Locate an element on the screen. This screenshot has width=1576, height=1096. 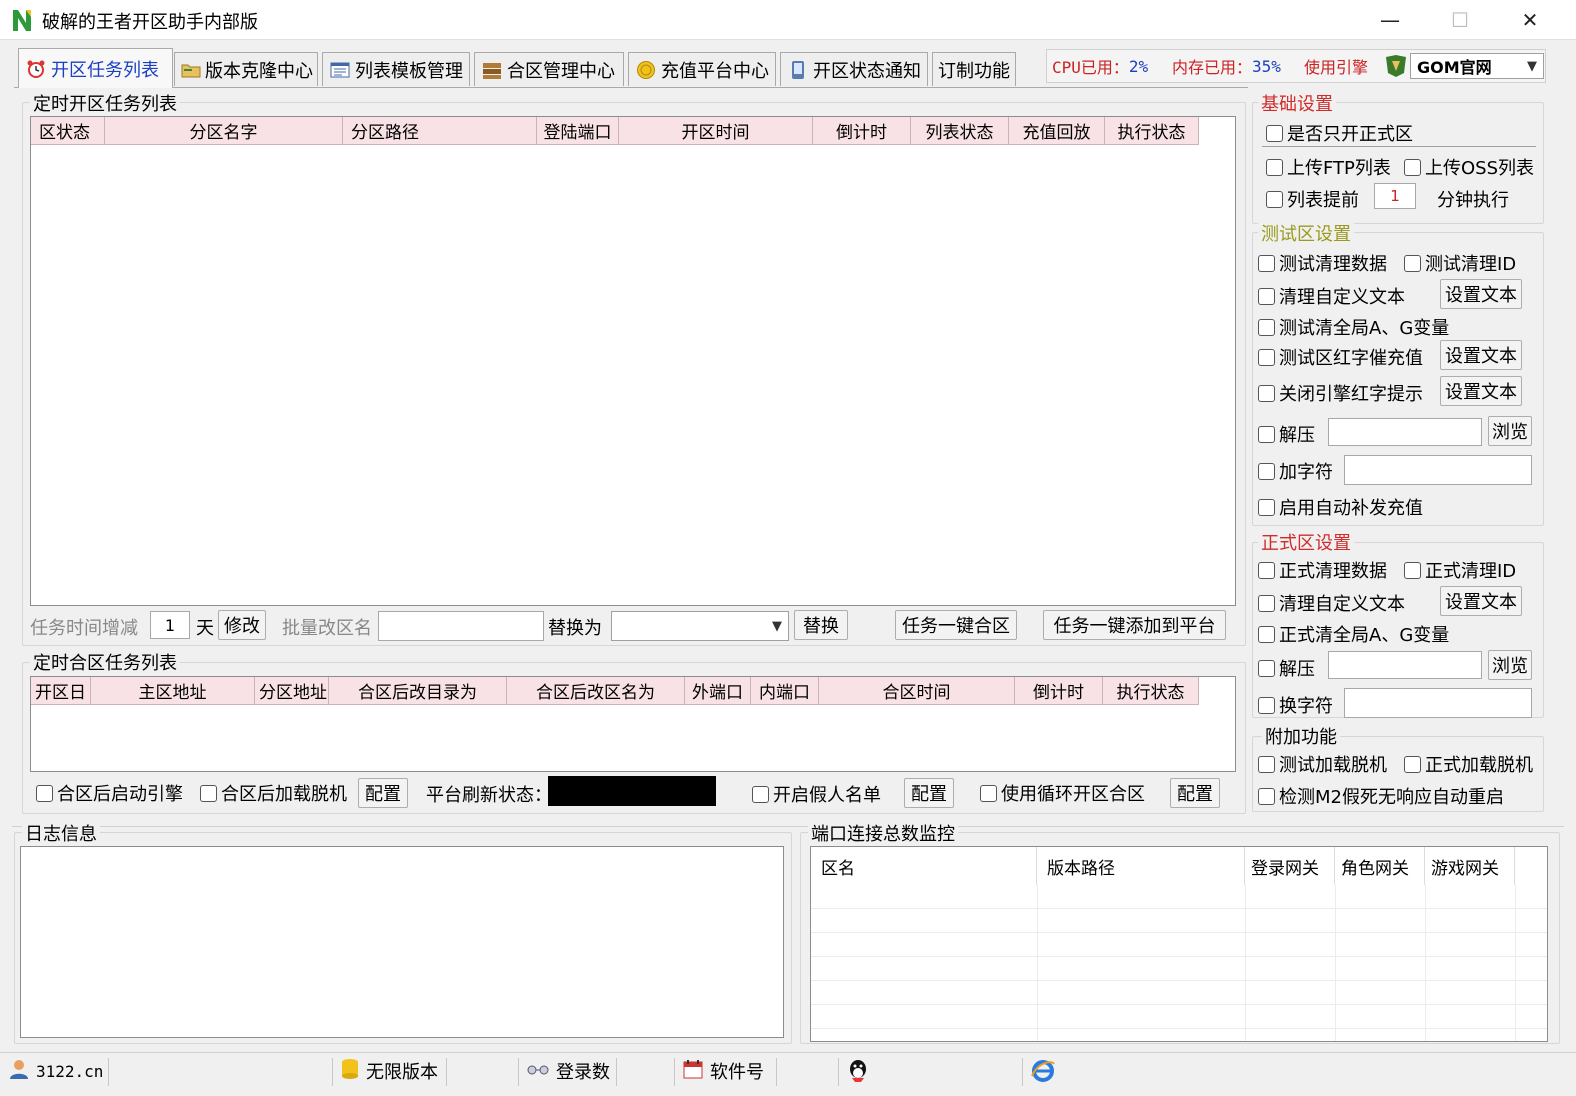
test-close-engine-tip-checkbox: 关闭引擎红字提示 is located at coordinates (1340, 393).